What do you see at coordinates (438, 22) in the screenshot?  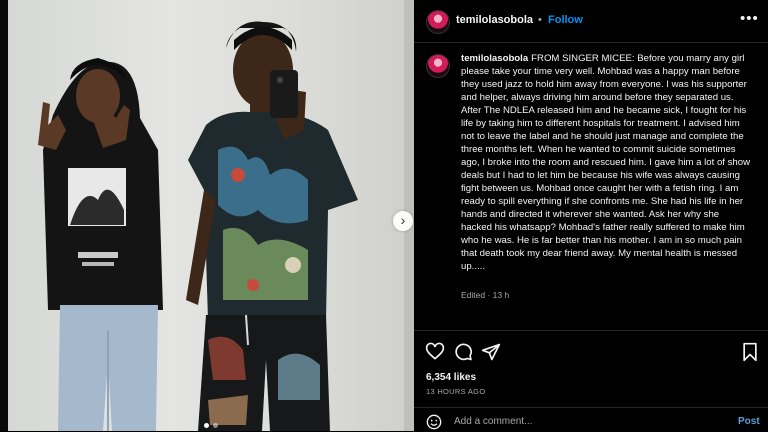 I see `avatar` at bounding box center [438, 22].